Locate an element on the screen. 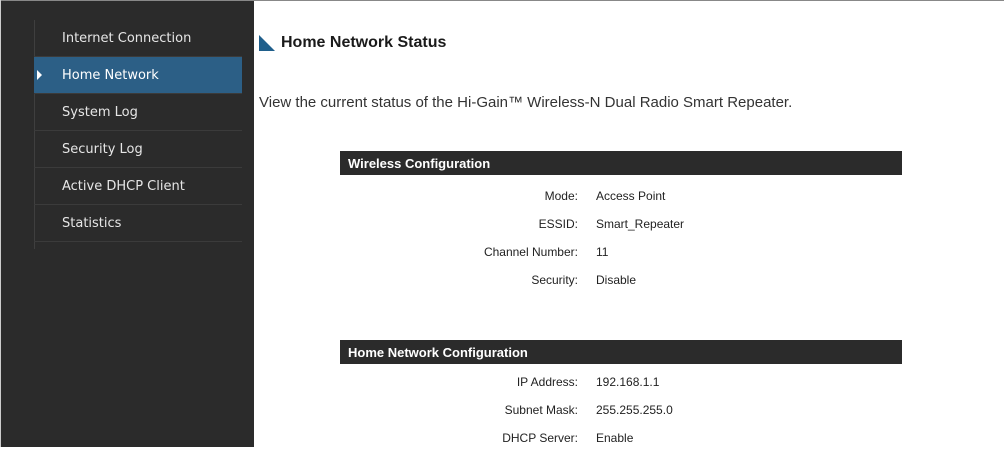  sidebar-item-label: Active DHCP Client is located at coordinates (123, 186).